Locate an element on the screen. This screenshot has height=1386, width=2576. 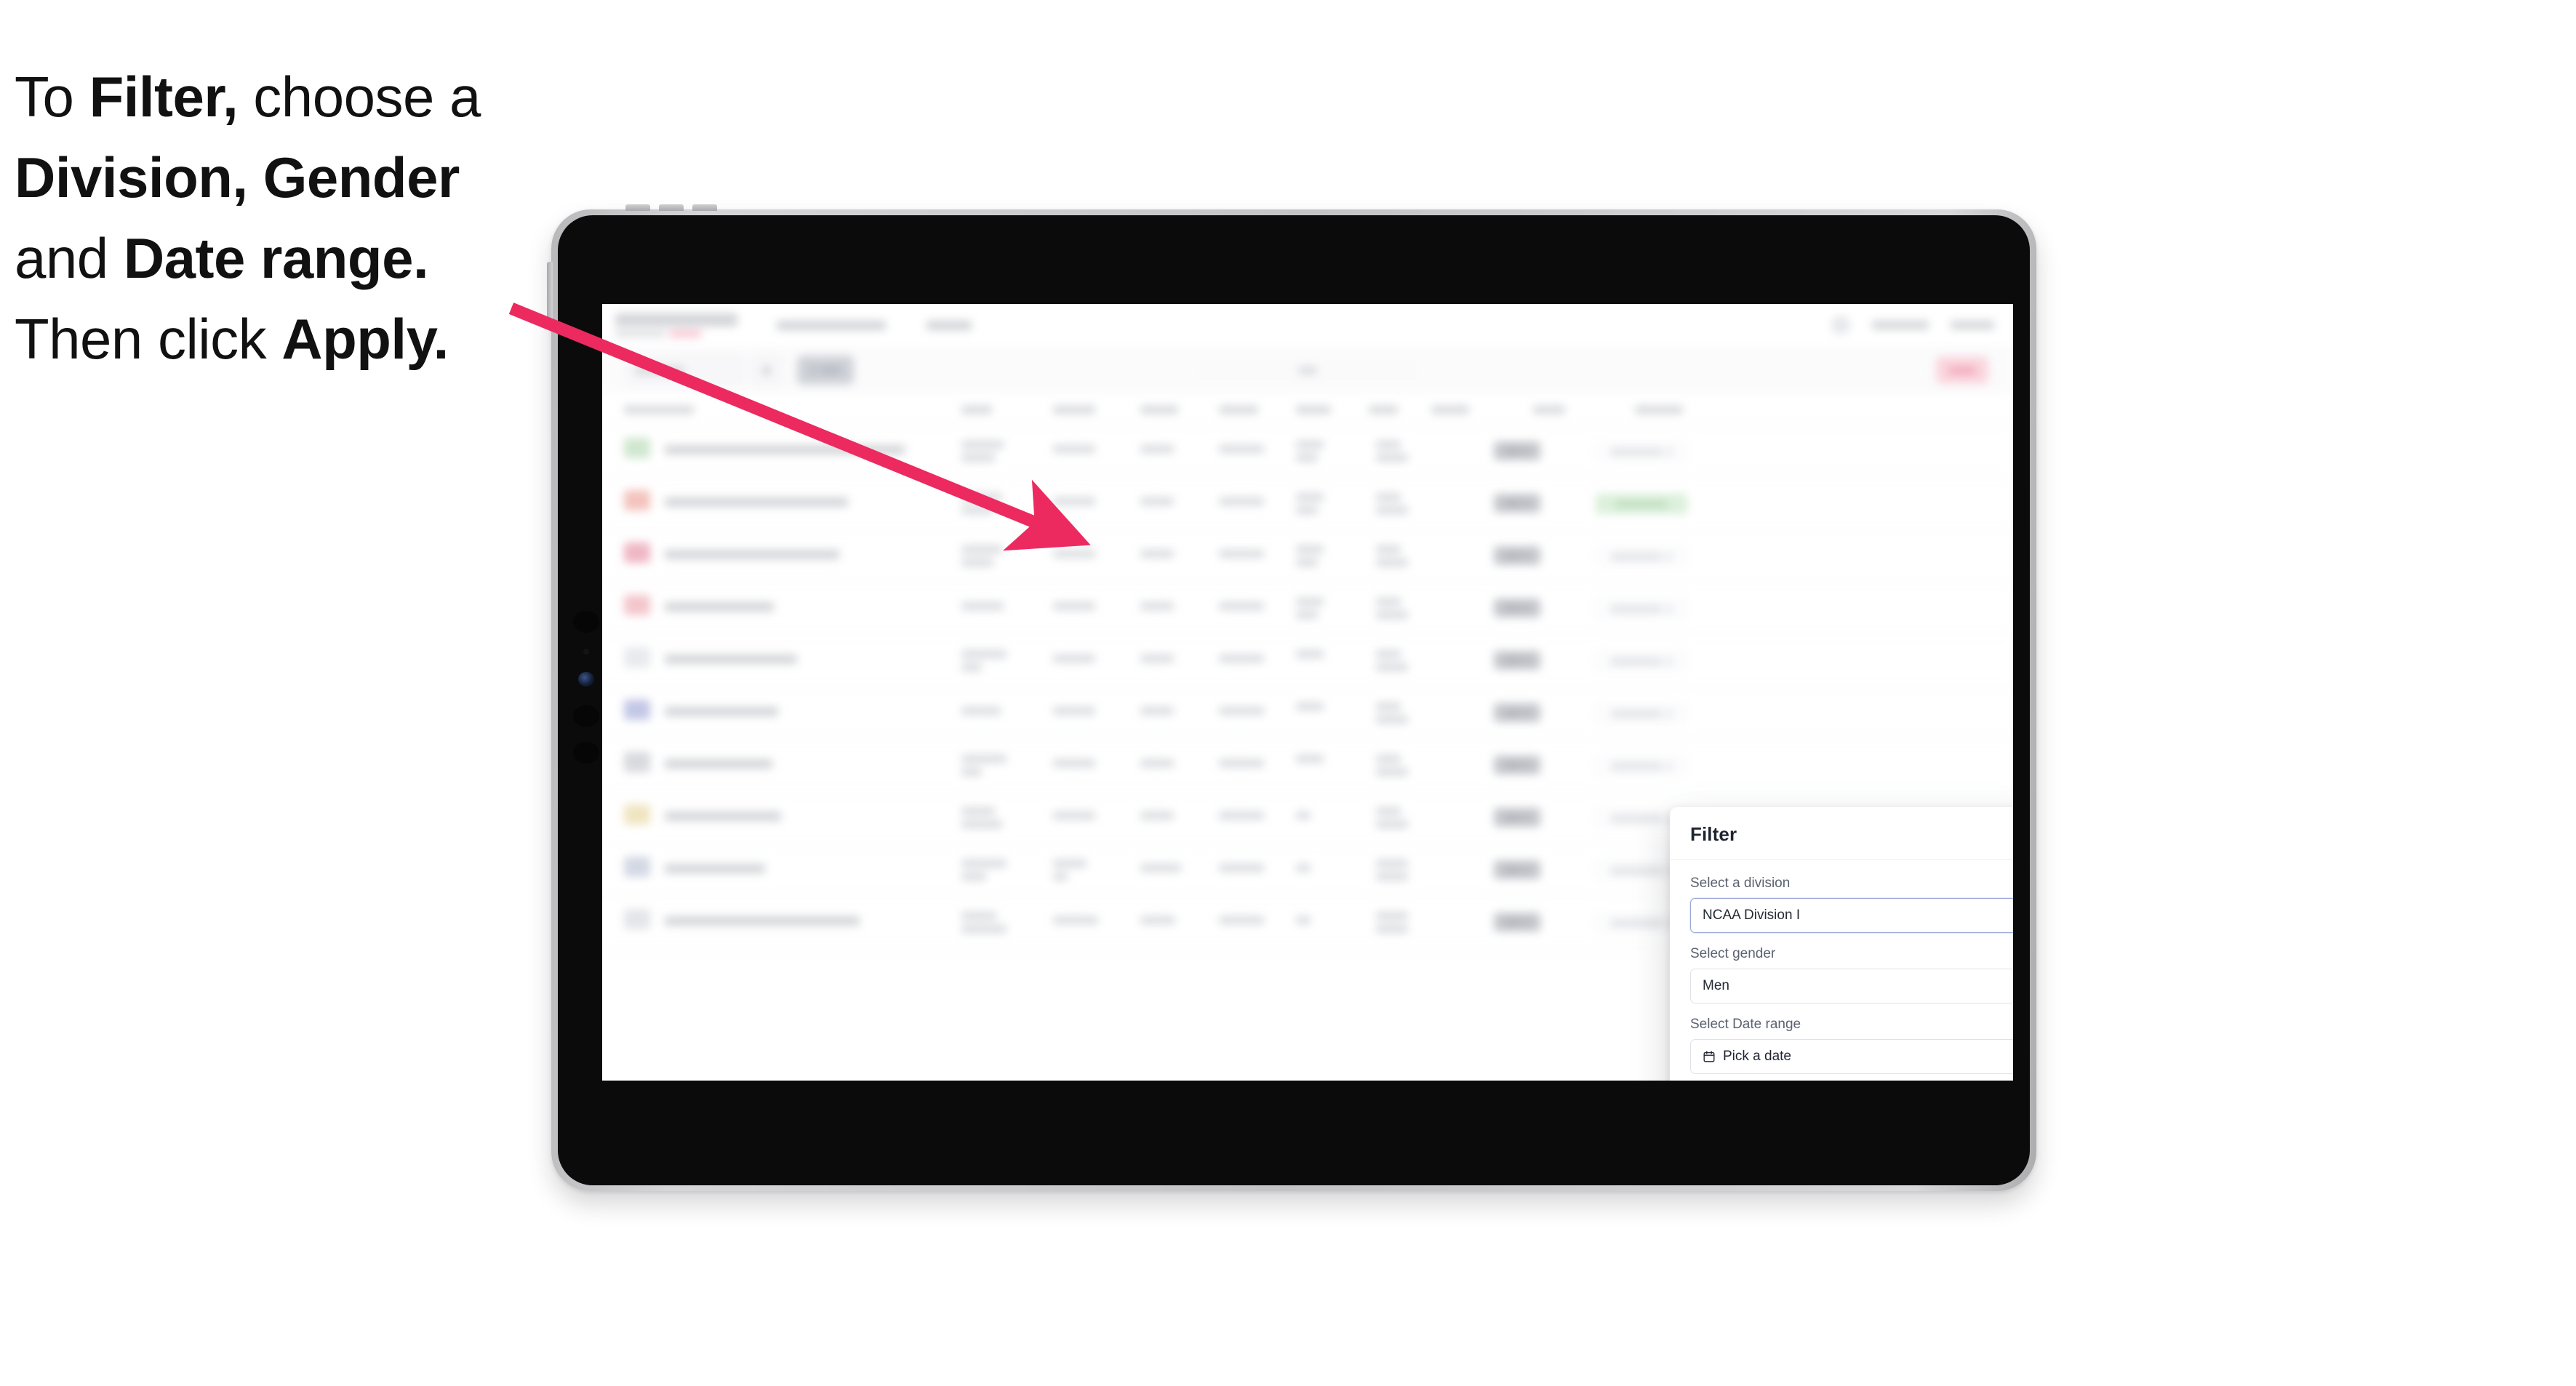
col-gender is located at coordinates (1159, 409).